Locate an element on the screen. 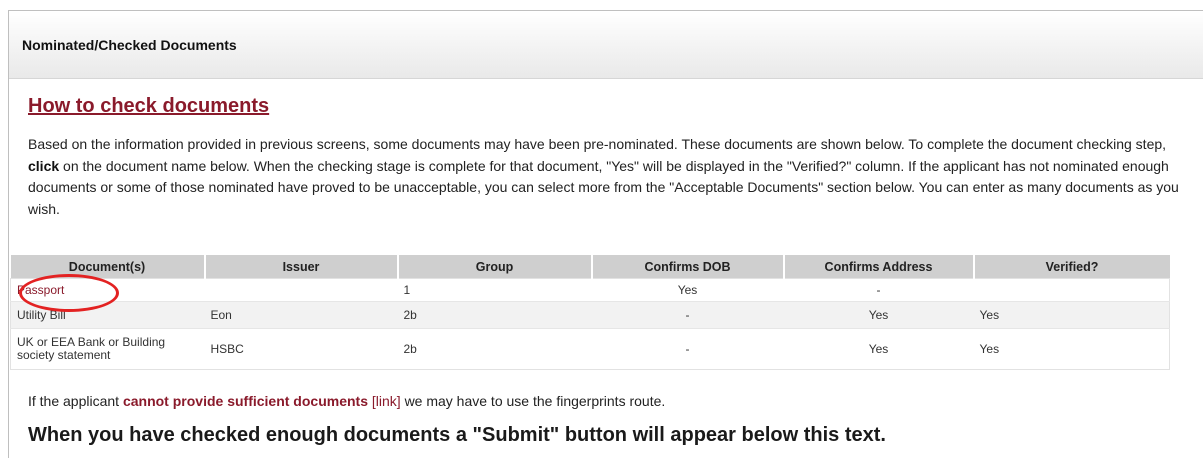 Image resolution: width=1203 pixels, height=458 pixels. col-header-group: Group is located at coordinates (495, 267).